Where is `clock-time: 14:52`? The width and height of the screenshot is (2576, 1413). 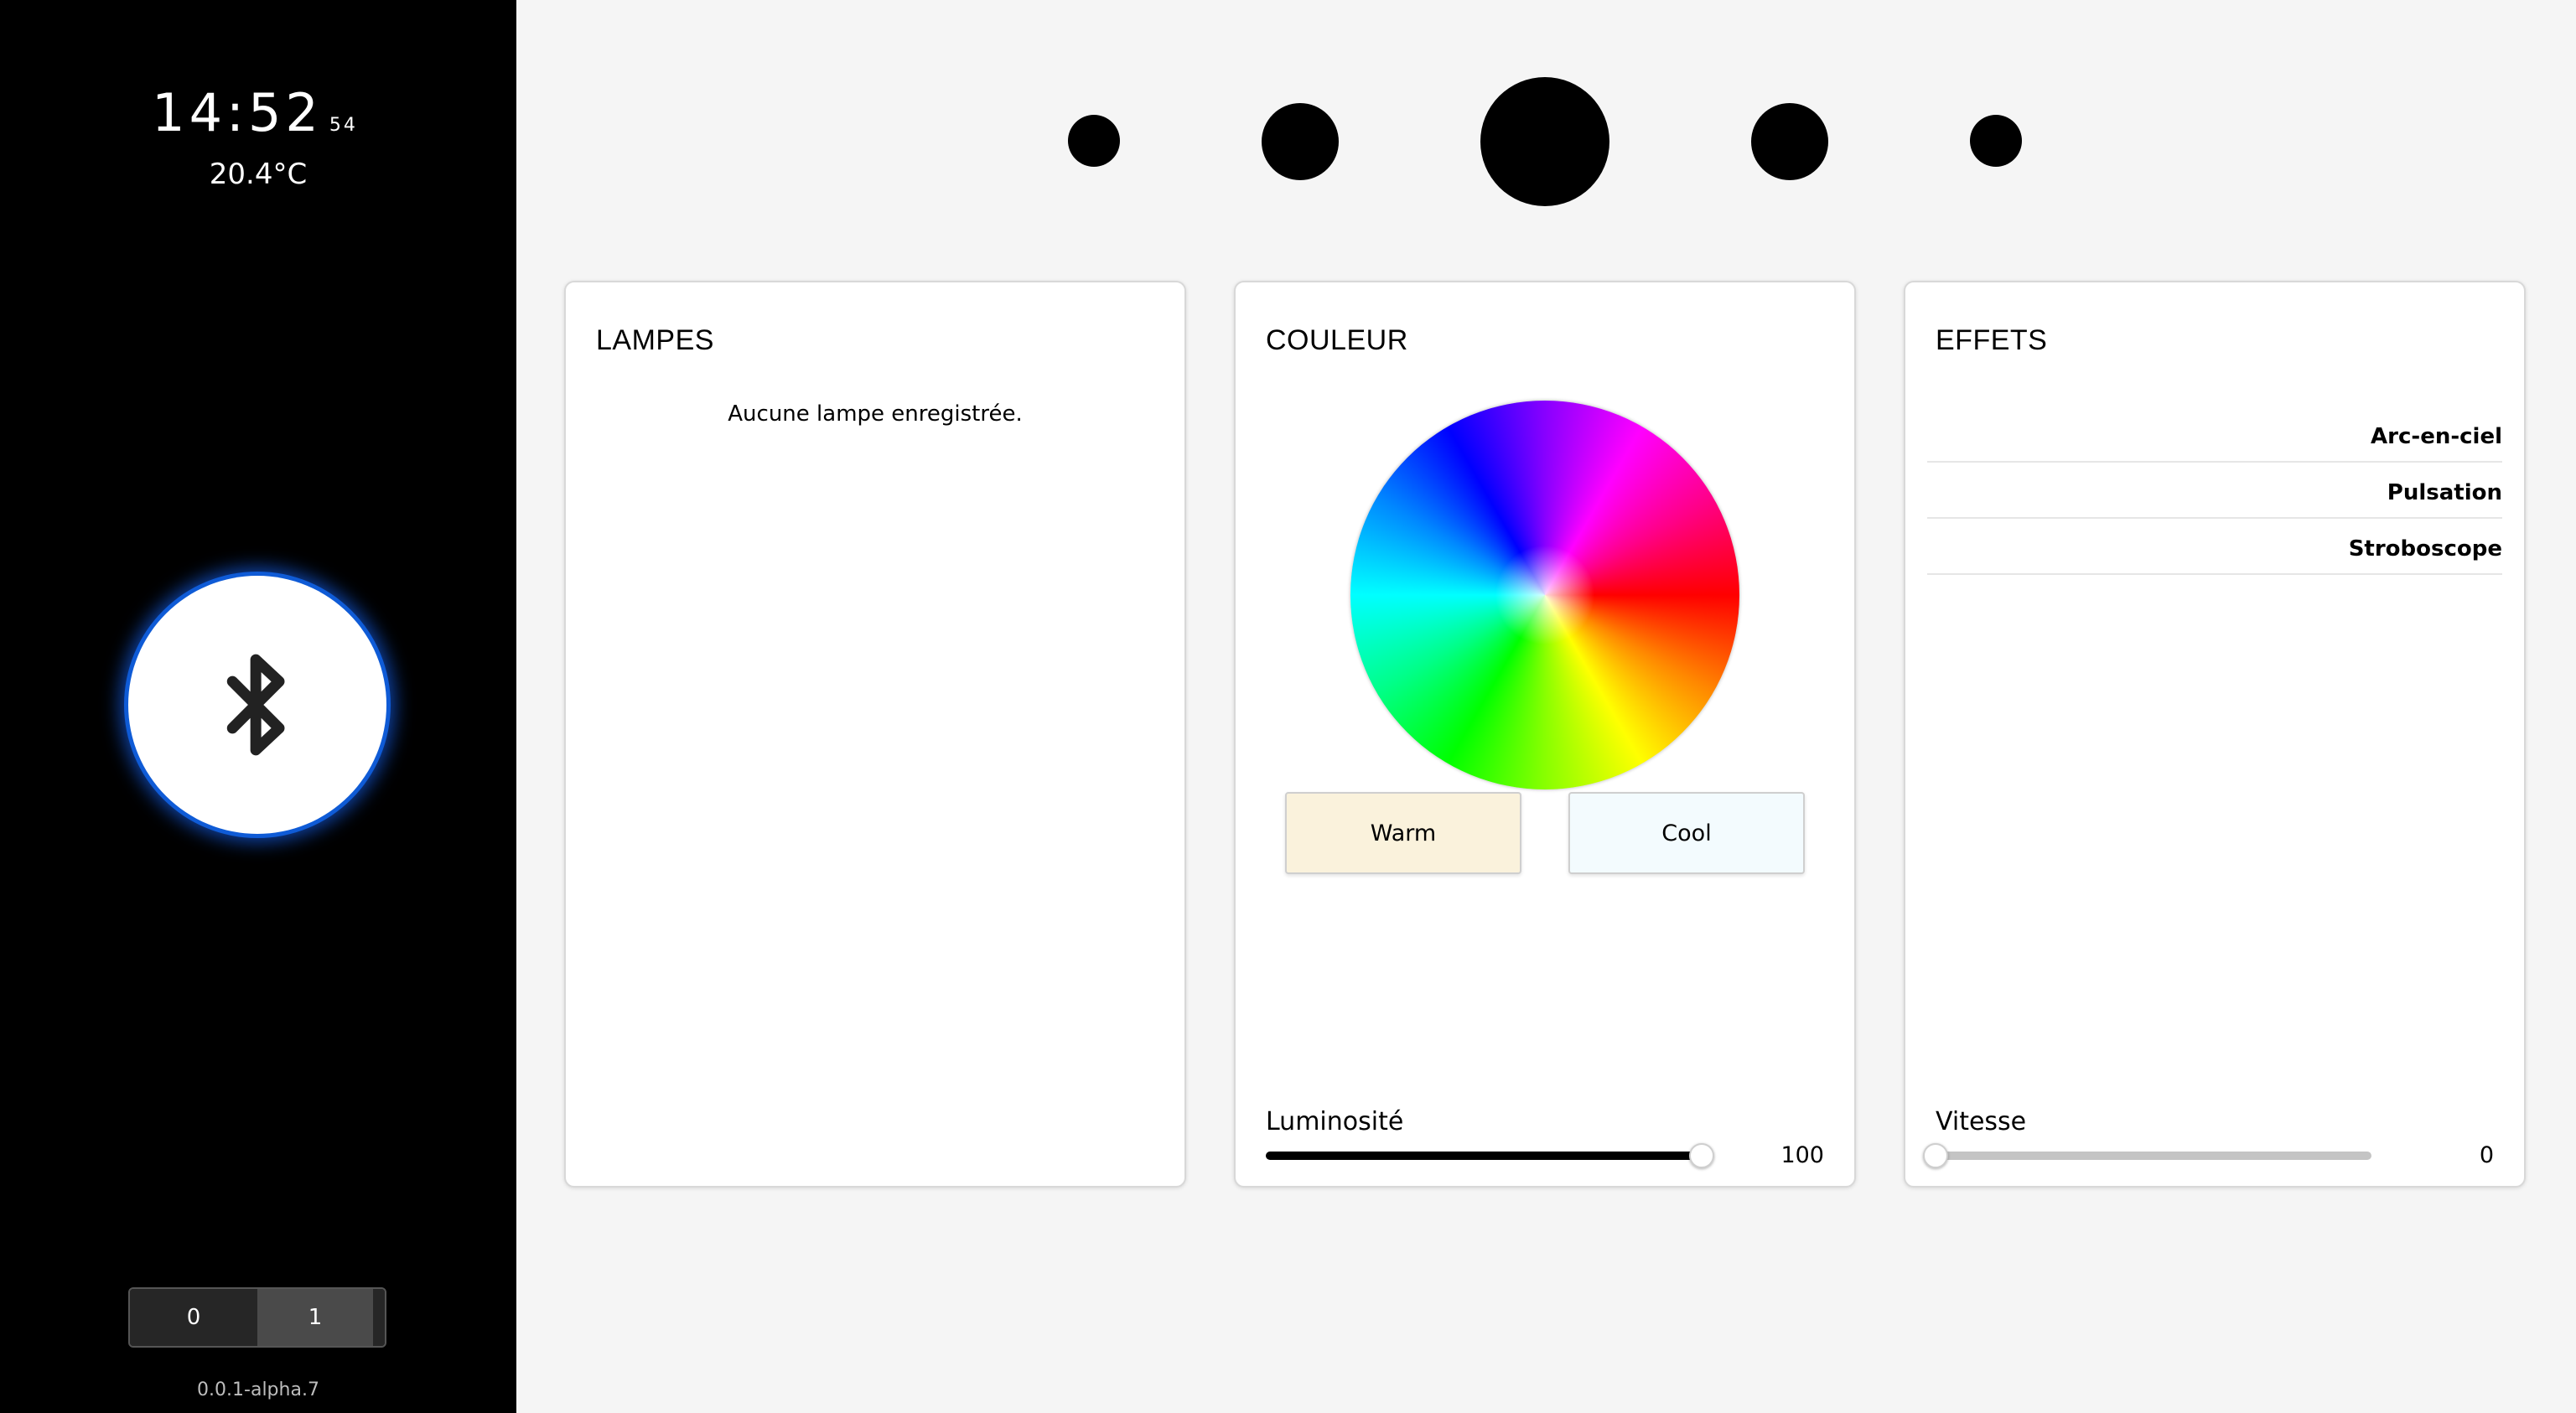
clock-time: 14:52 is located at coordinates (237, 113).